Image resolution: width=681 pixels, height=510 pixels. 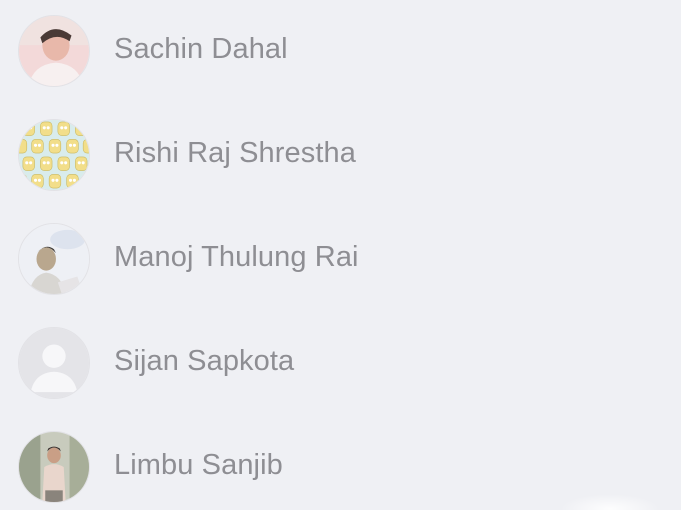 What do you see at coordinates (204, 361) in the screenshot?
I see `contact-name: Sijan Sapkota` at bounding box center [204, 361].